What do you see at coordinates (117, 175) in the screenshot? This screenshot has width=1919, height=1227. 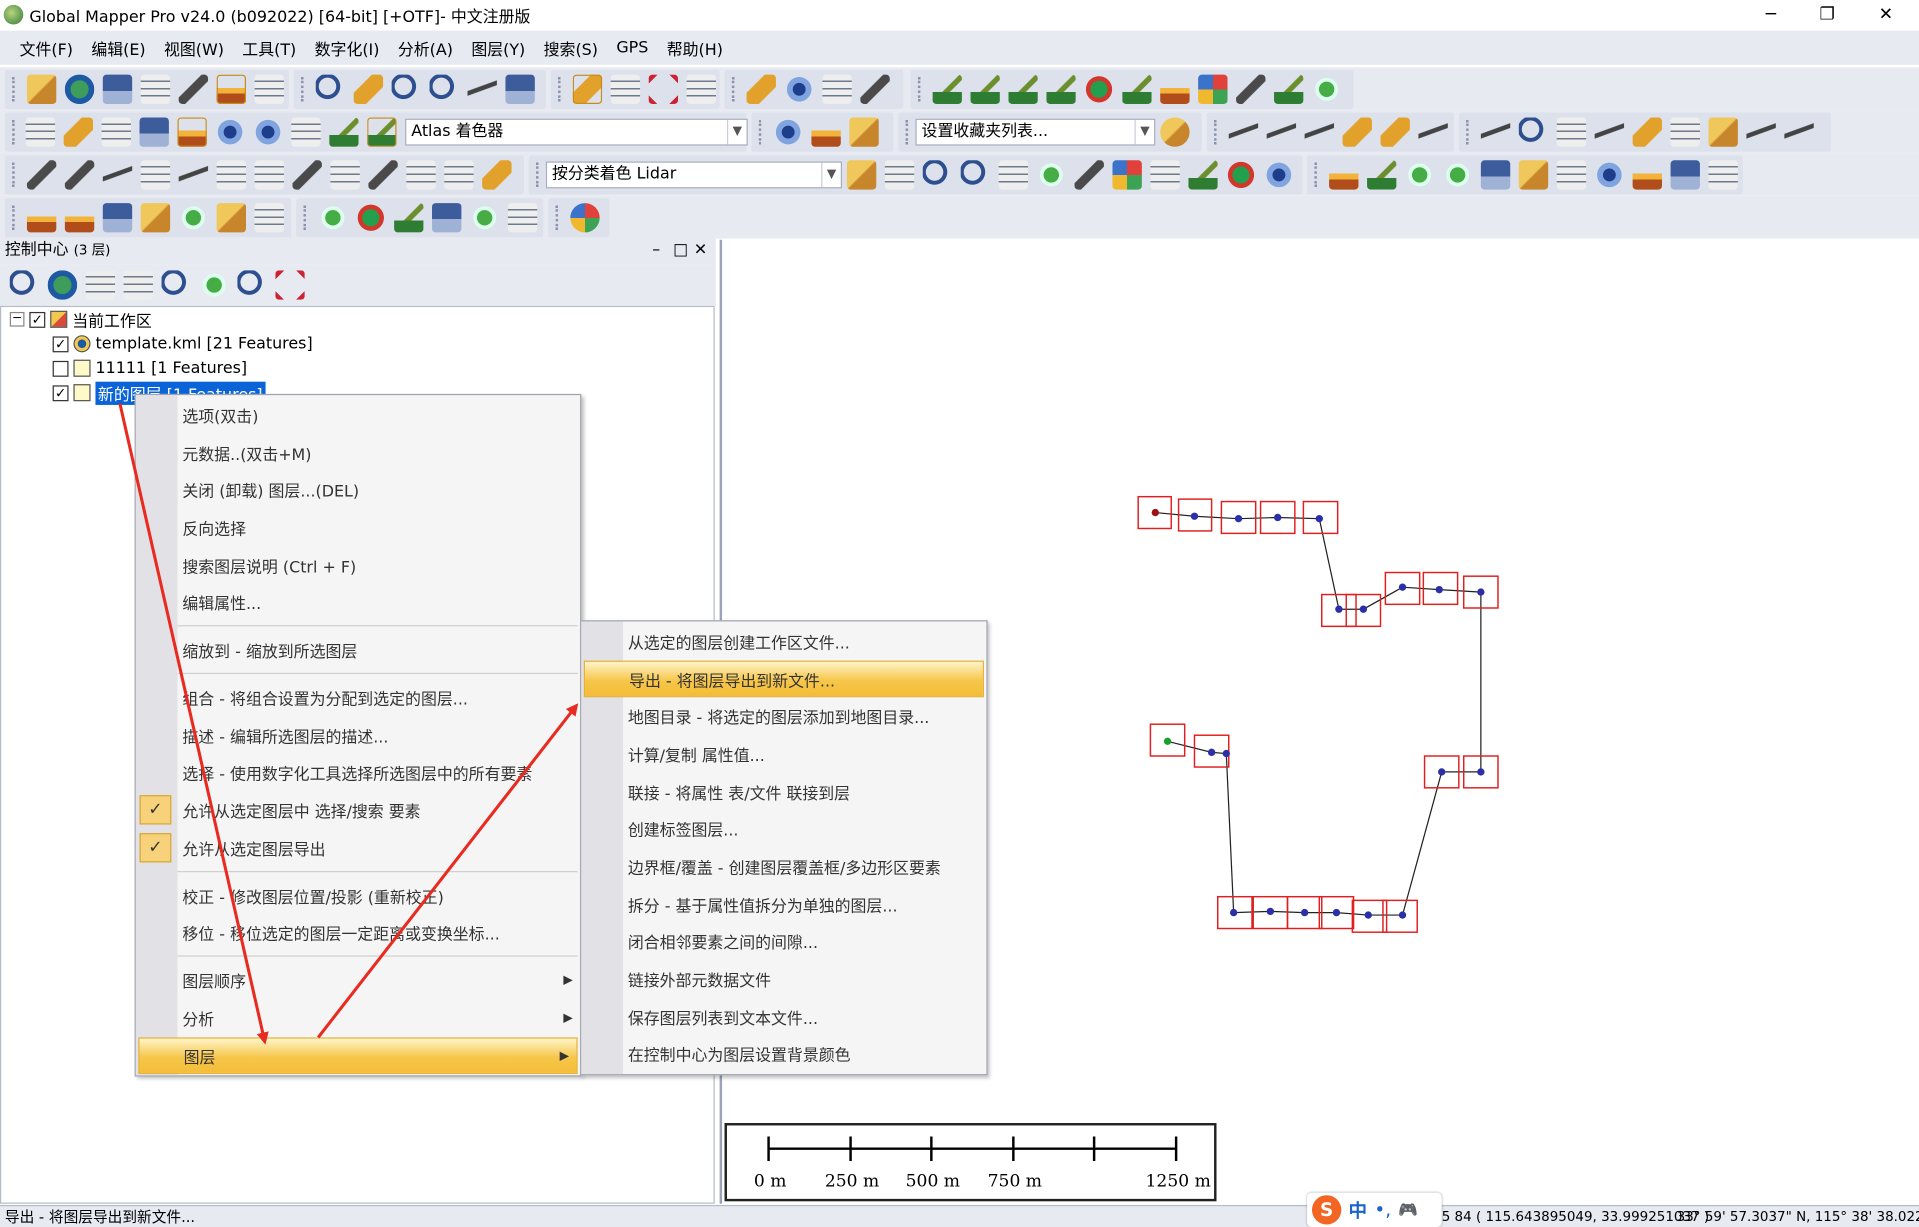 I see `path-icon` at bounding box center [117, 175].